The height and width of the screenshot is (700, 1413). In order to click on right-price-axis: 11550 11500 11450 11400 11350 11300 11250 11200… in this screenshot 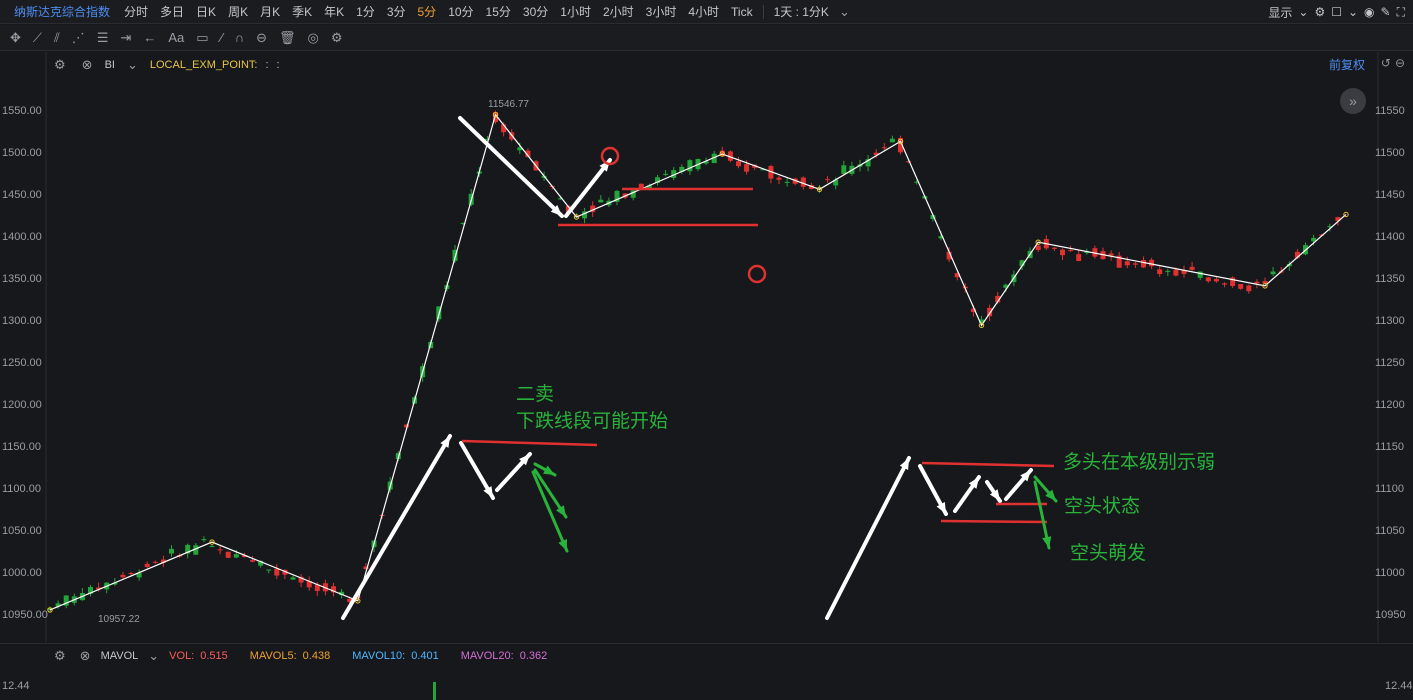, I will do `click(1390, 347)`.